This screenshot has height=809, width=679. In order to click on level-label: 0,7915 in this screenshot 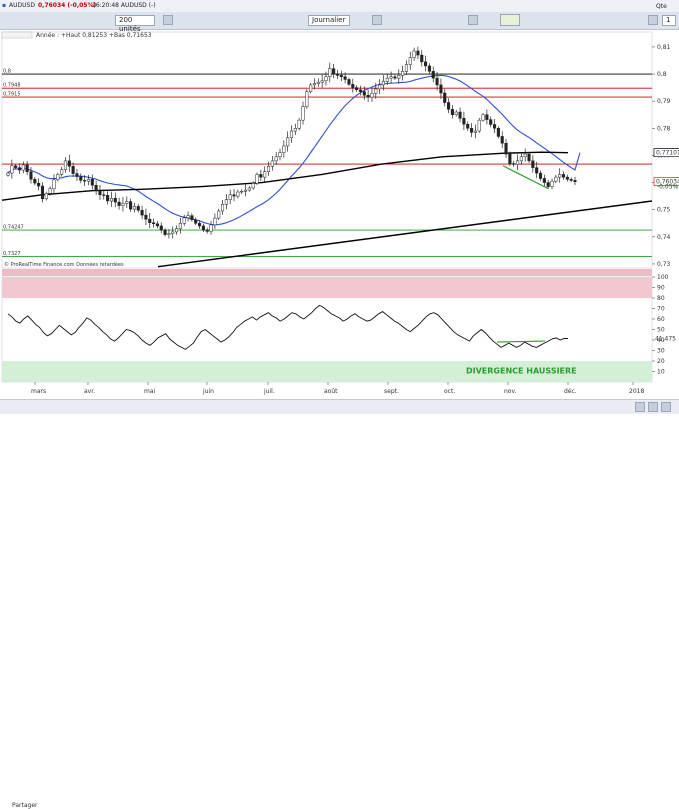, I will do `click(12, 95)`.